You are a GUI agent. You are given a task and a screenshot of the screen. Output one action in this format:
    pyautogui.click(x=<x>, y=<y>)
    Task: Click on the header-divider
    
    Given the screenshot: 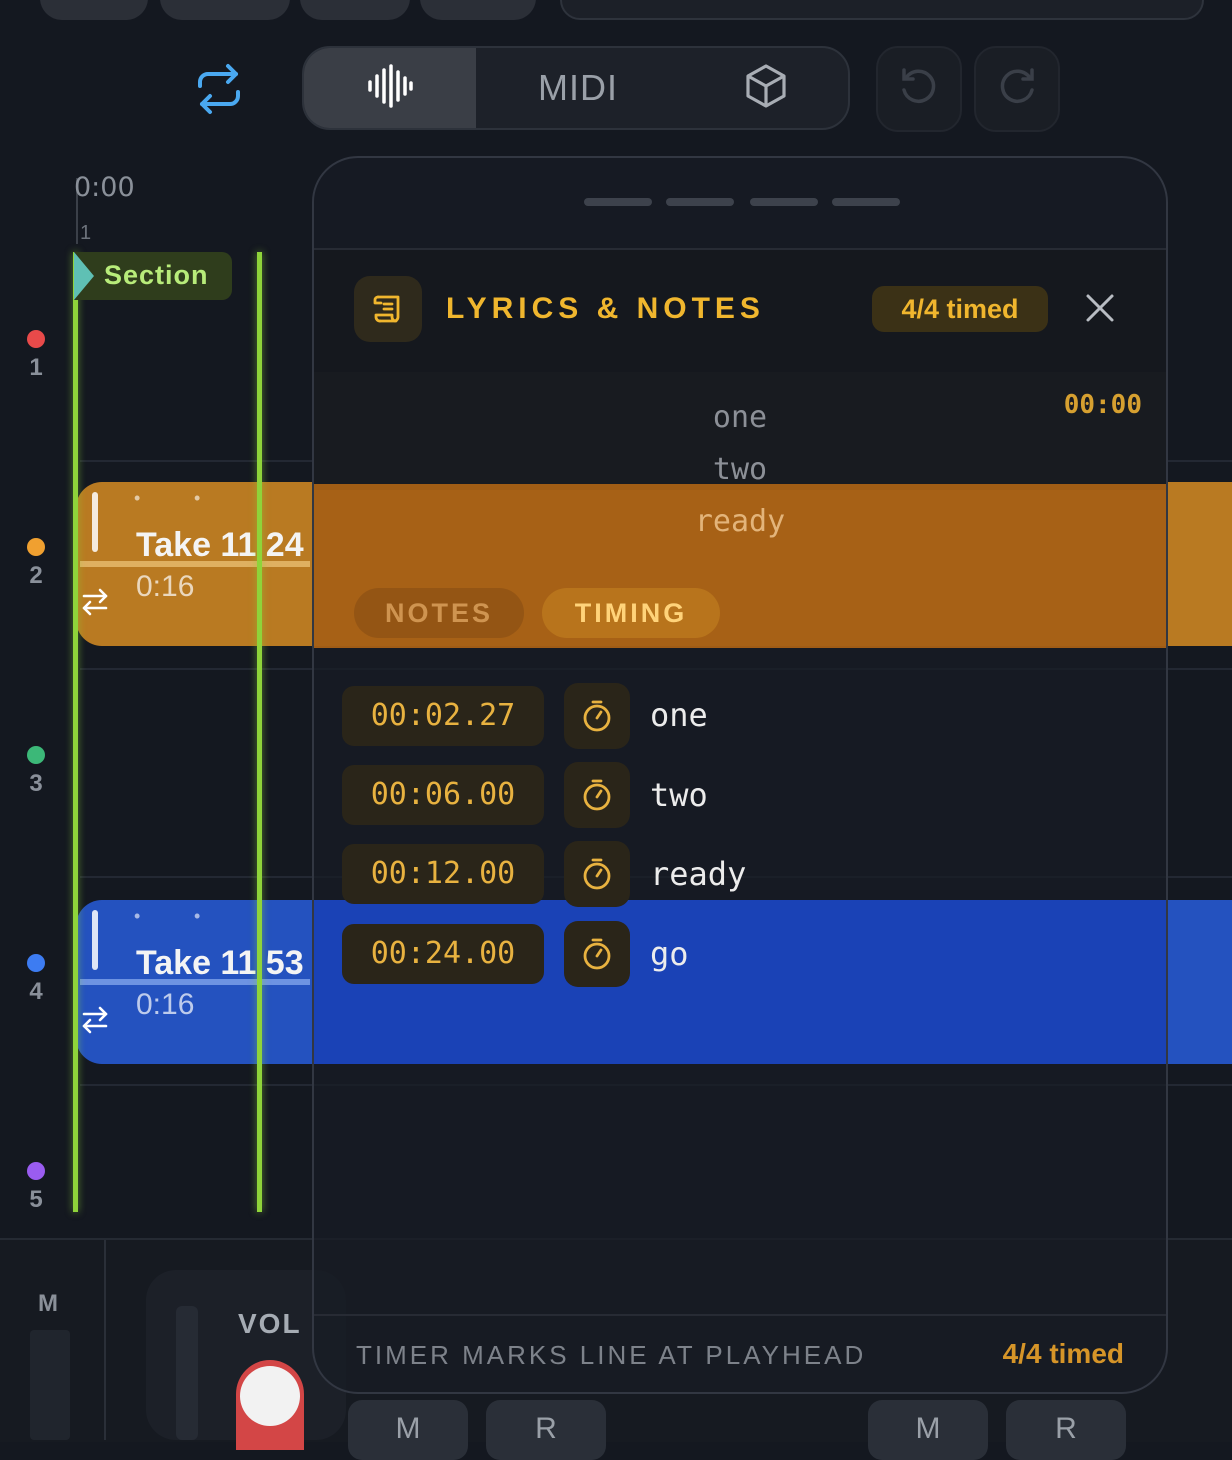 What is the action you would take?
    pyautogui.click(x=740, y=249)
    